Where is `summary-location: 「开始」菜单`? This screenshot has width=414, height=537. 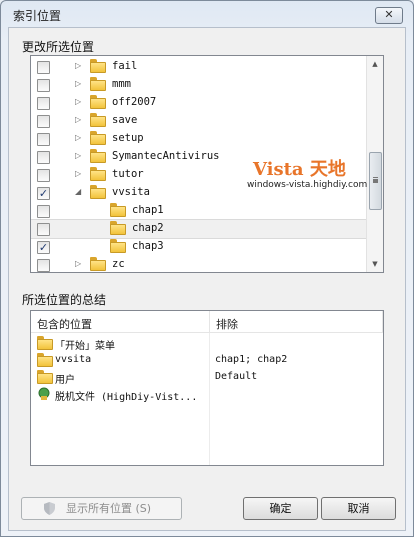
summary-location: 「开始」菜单 is located at coordinates (85, 346).